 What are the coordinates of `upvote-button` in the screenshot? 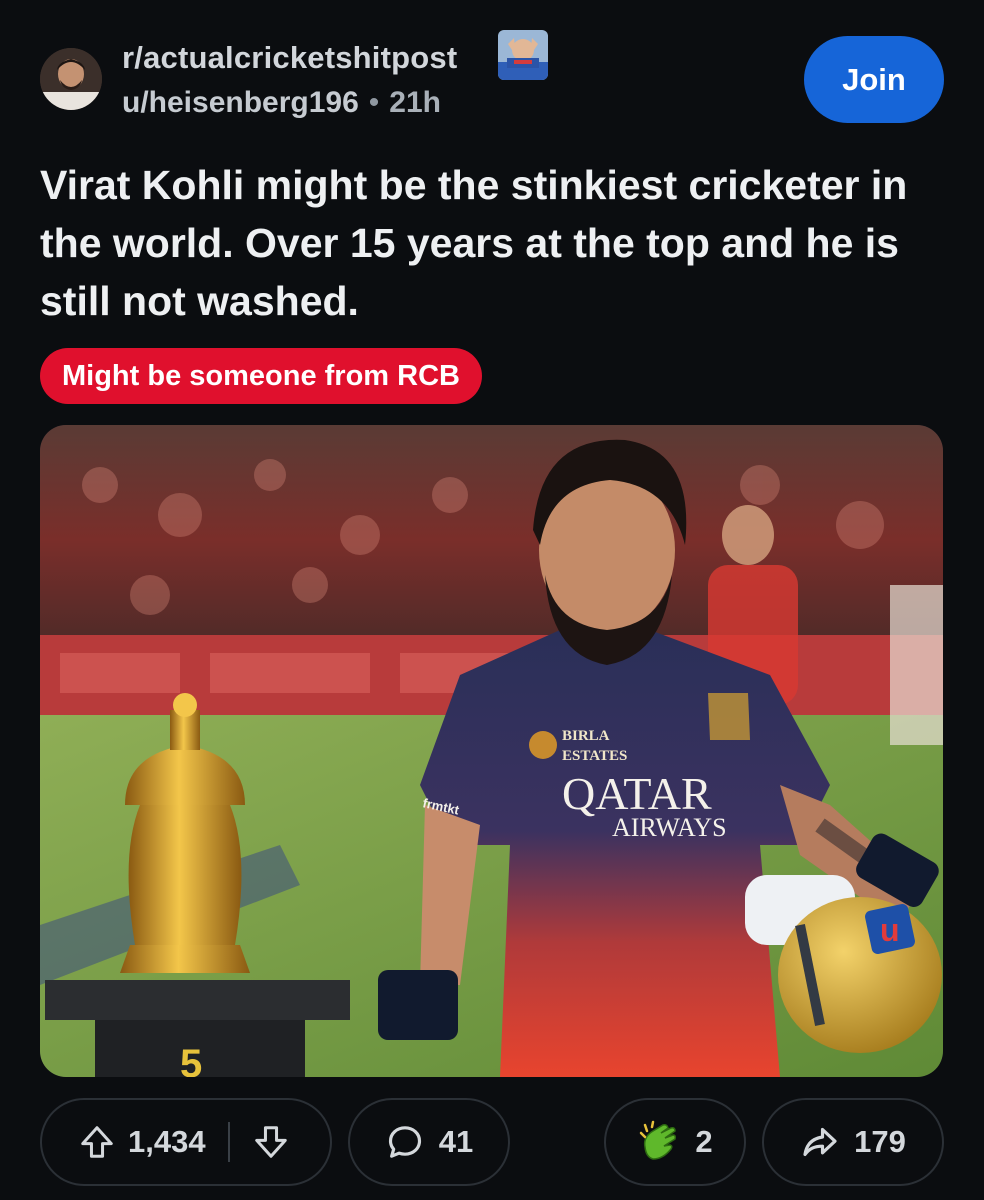 It's located at (97, 1142).